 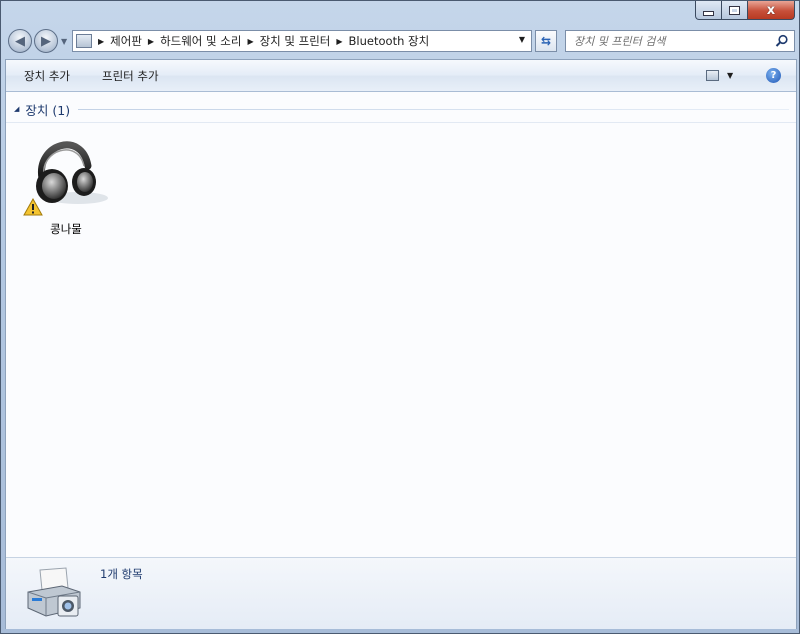 What do you see at coordinates (389, 41) in the screenshot?
I see `breadcrumb-bluetooth-devices: Bluetooth 장치` at bounding box center [389, 41].